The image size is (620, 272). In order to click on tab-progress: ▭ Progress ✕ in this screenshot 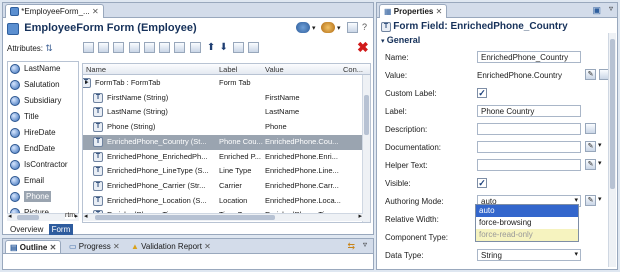, I will do `click(94, 246)`.